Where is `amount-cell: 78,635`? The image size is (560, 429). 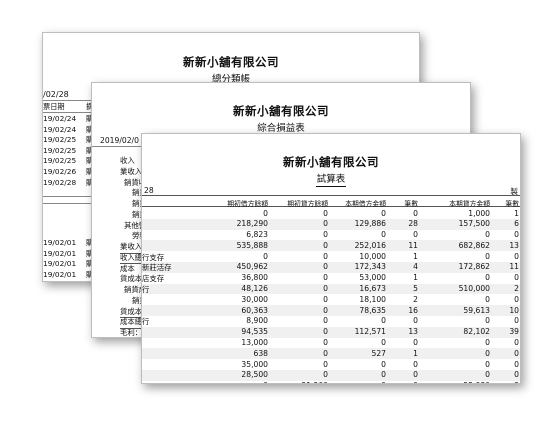 amount-cell: 78,635 is located at coordinates (372, 310).